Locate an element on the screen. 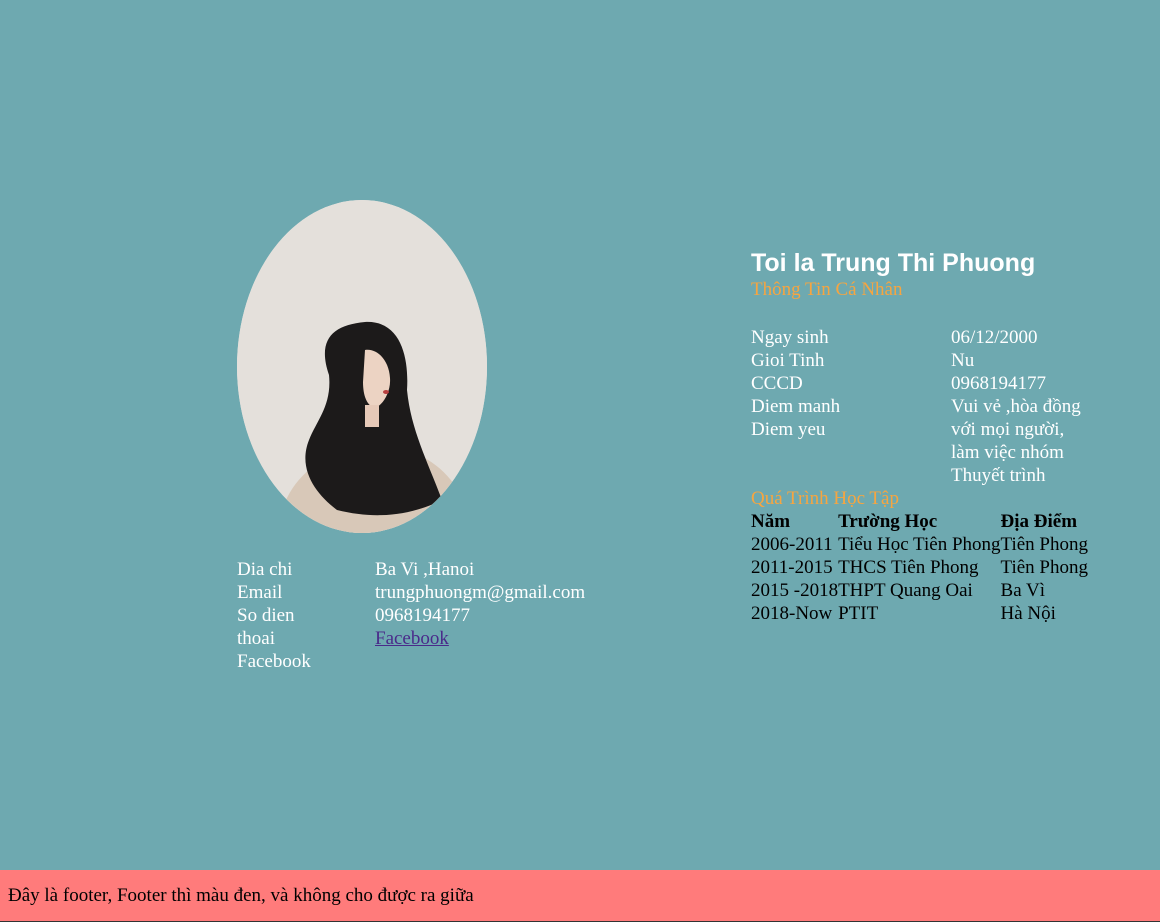  phone-label-line2: thoai is located at coordinates (256, 638).